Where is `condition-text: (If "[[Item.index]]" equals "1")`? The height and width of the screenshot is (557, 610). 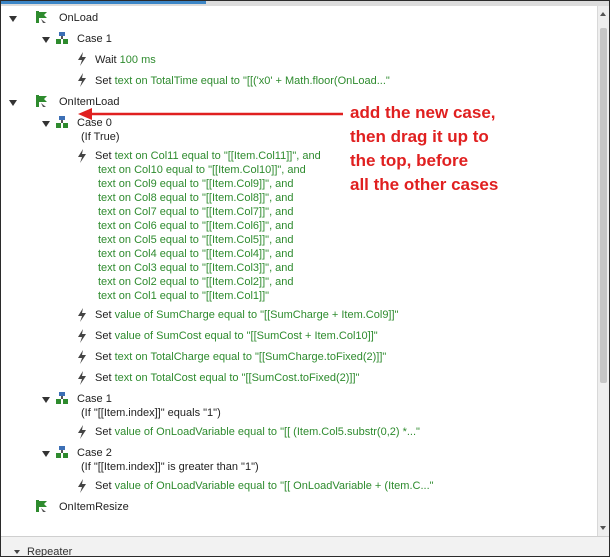 condition-text: (If "[[Item.index]]" equals "1") is located at coordinates (151, 413).